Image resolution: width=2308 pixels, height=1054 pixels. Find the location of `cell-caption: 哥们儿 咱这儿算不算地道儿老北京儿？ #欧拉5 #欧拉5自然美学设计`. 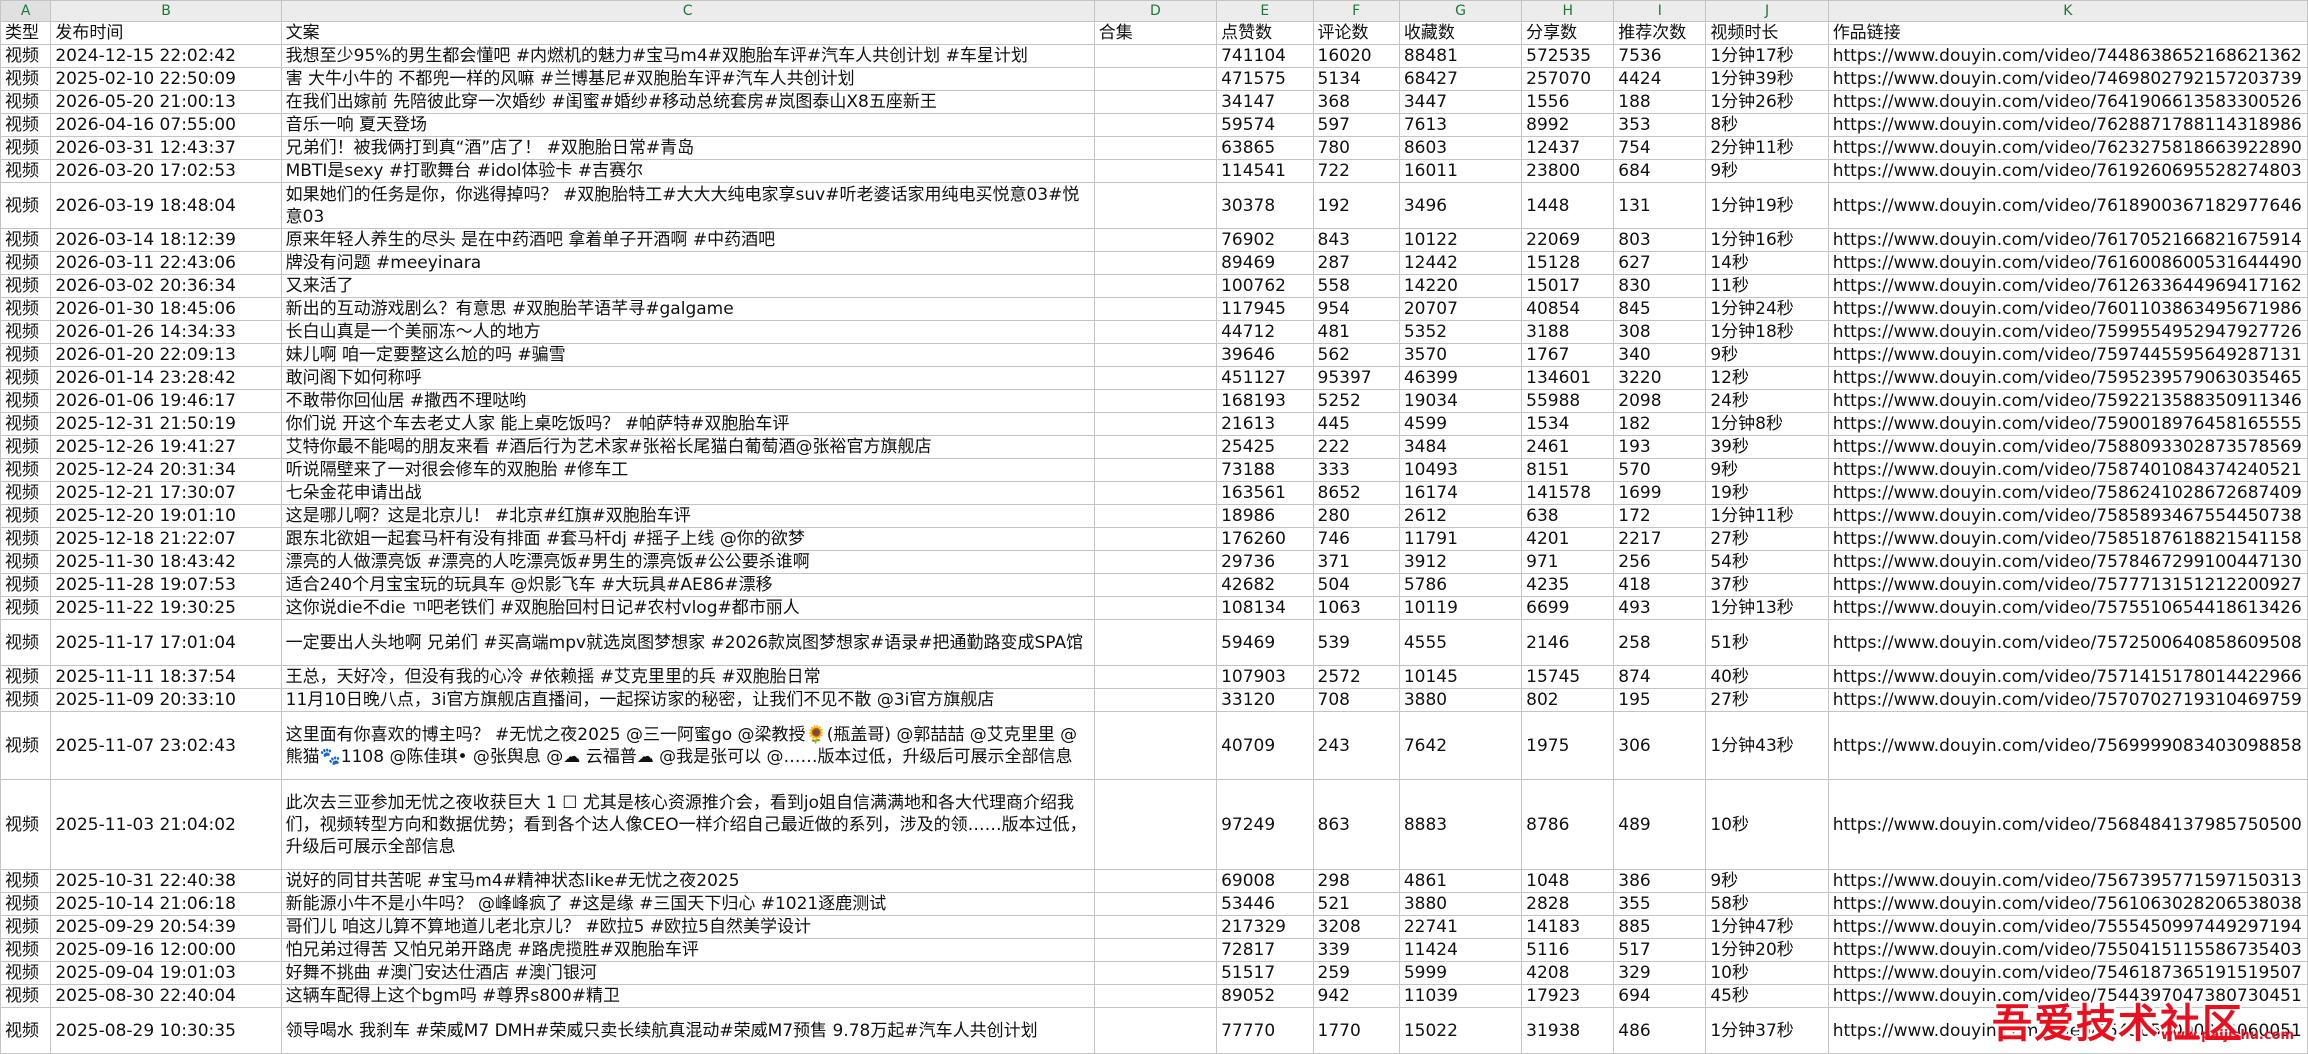

cell-caption: 哥们儿 咱这儿算不算地道儿老北京儿？ #欧拉5 #欧拉5自然美学设计 is located at coordinates (687, 927).